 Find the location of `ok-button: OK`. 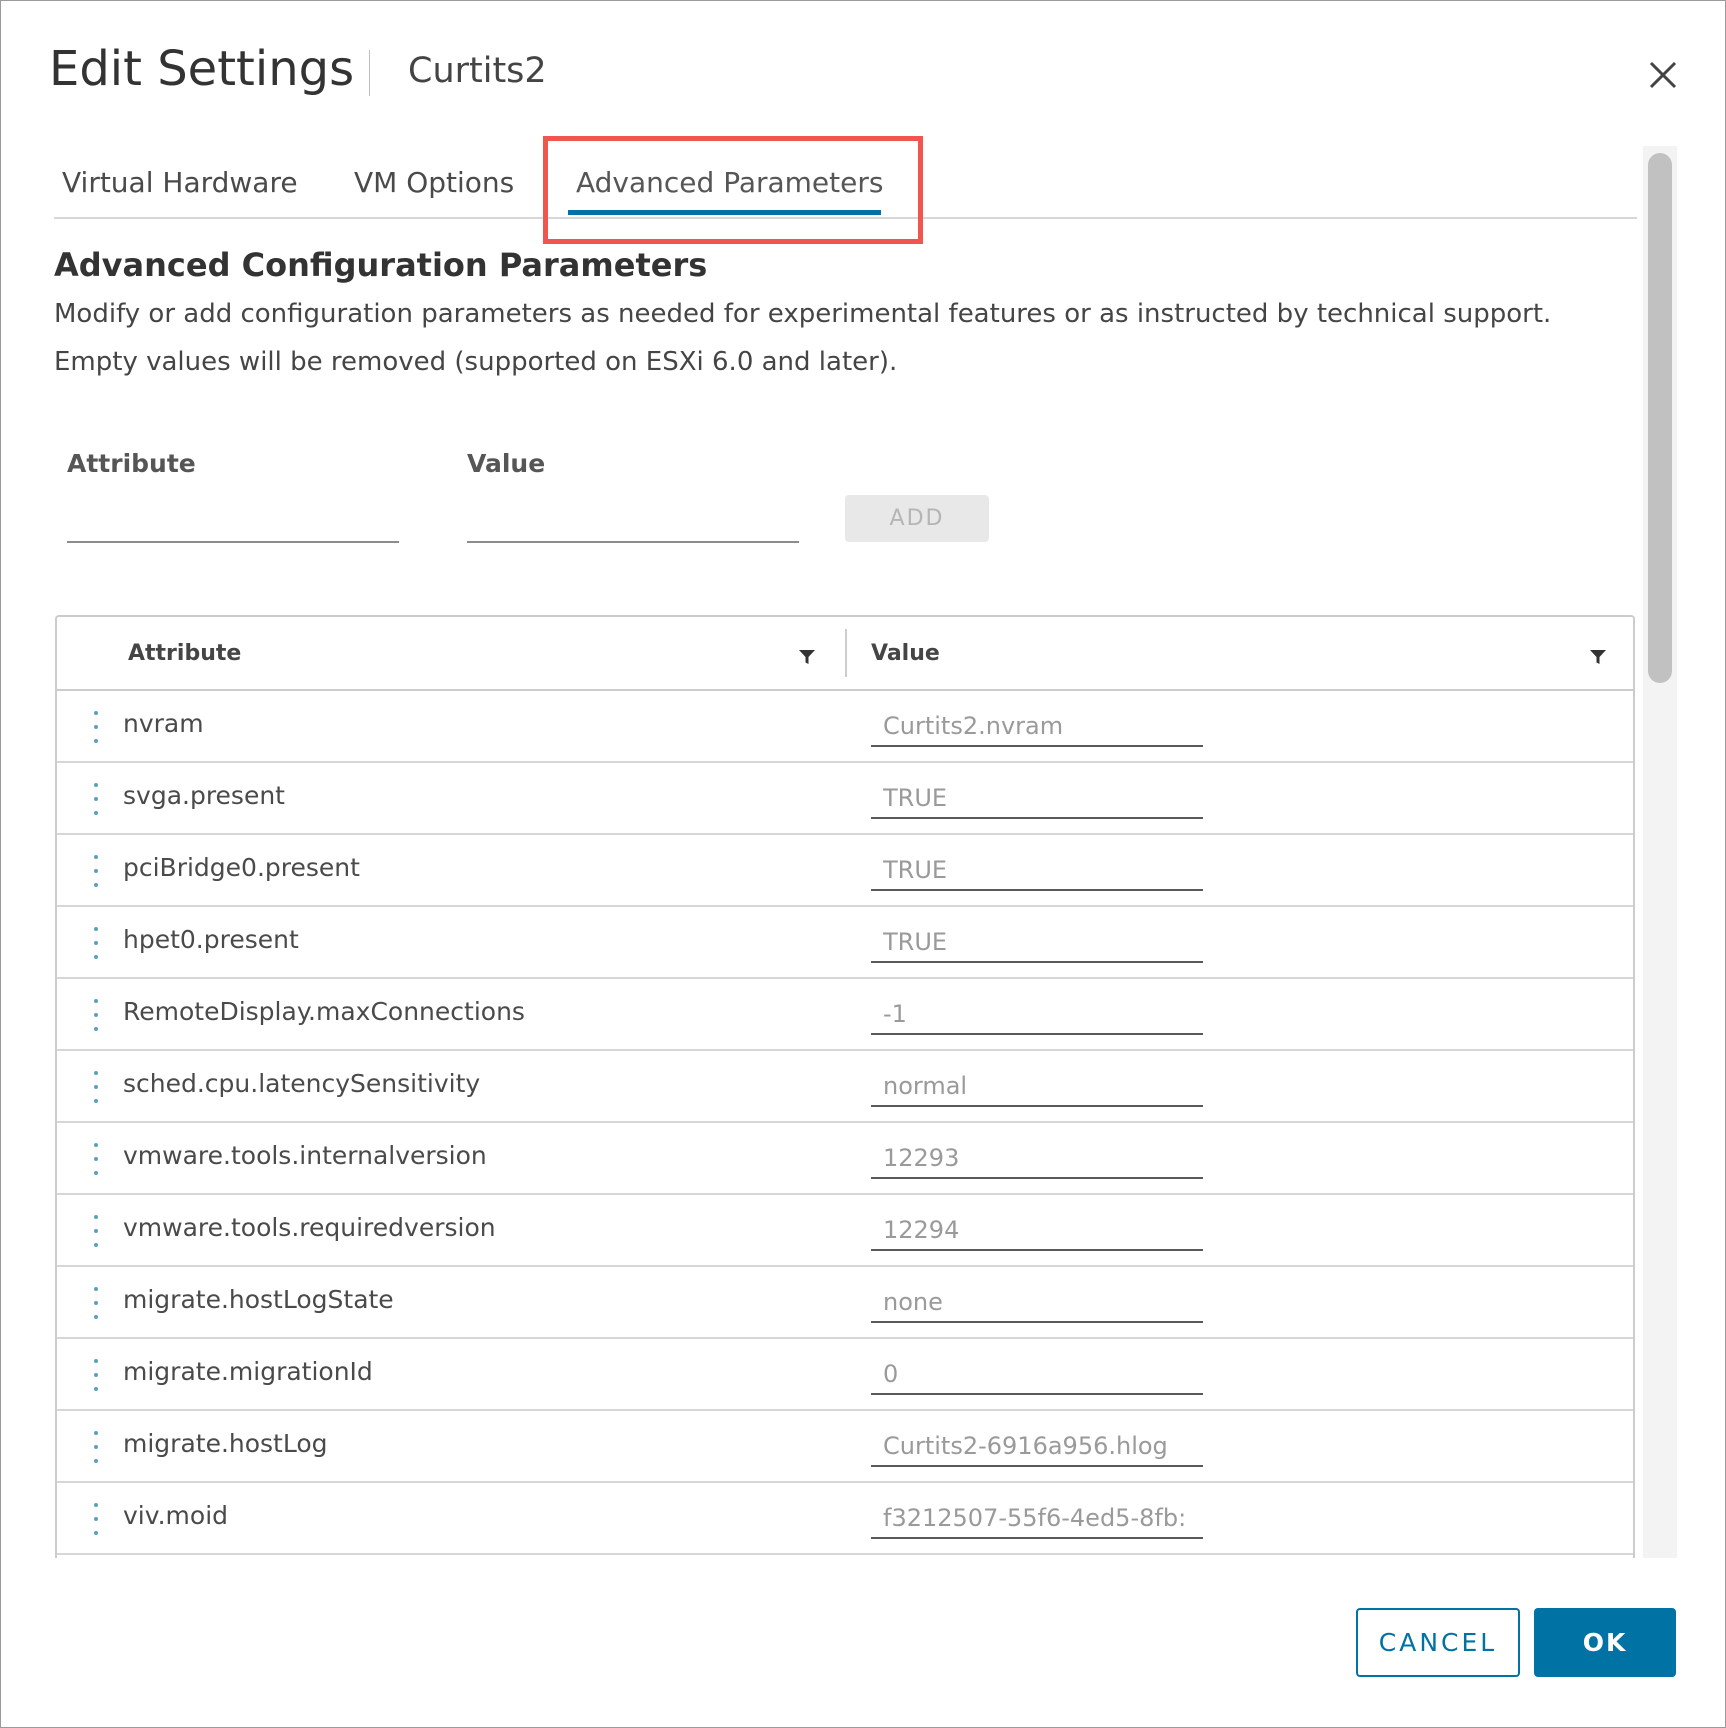

ok-button: OK is located at coordinates (1605, 1642).